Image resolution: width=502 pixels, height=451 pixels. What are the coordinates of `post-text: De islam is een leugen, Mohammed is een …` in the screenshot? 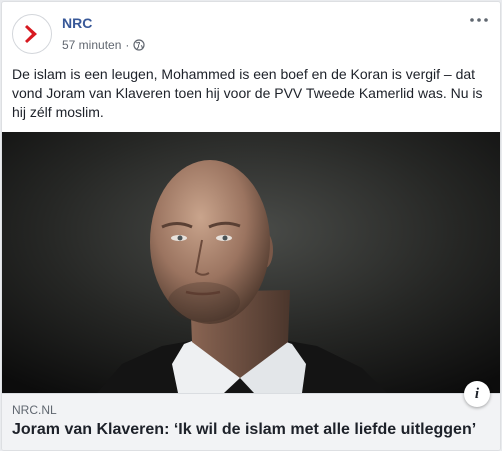 It's located at (247, 93).